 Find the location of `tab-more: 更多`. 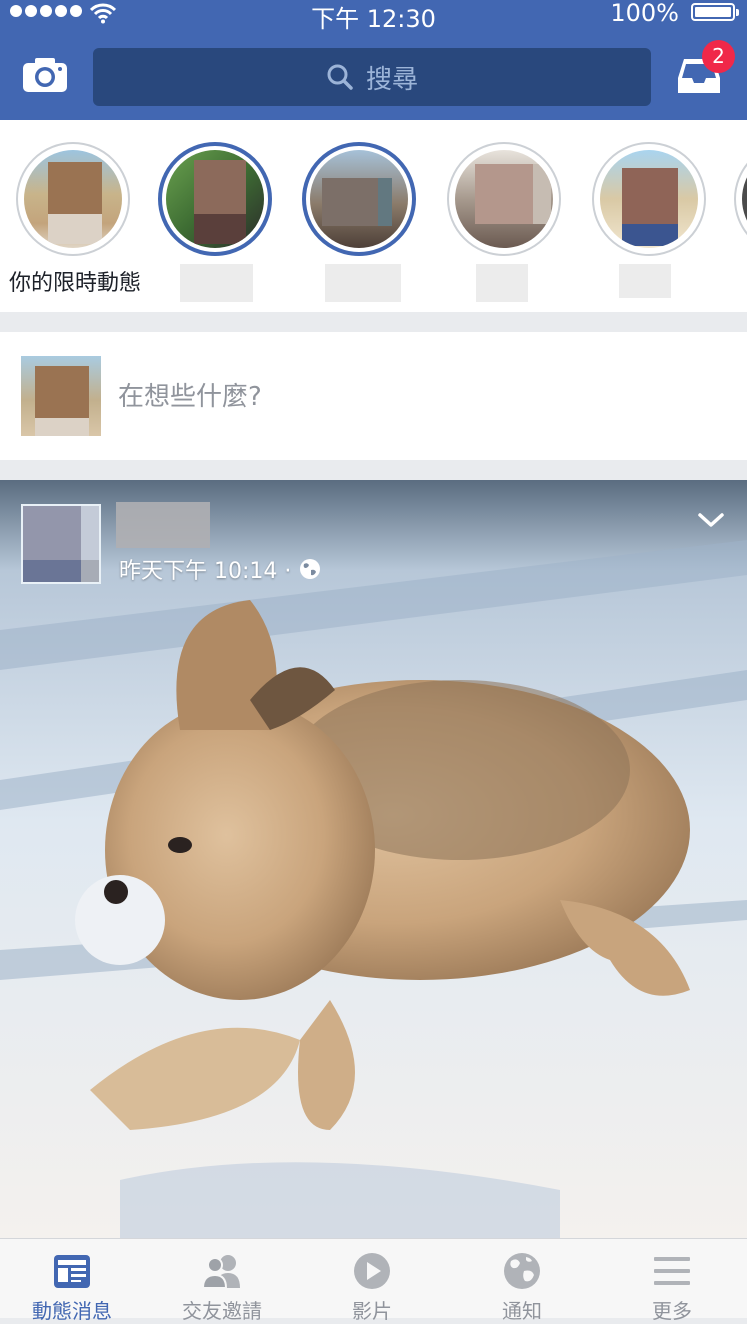

tab-more: 更多 is located at coordinates (672, 1281).